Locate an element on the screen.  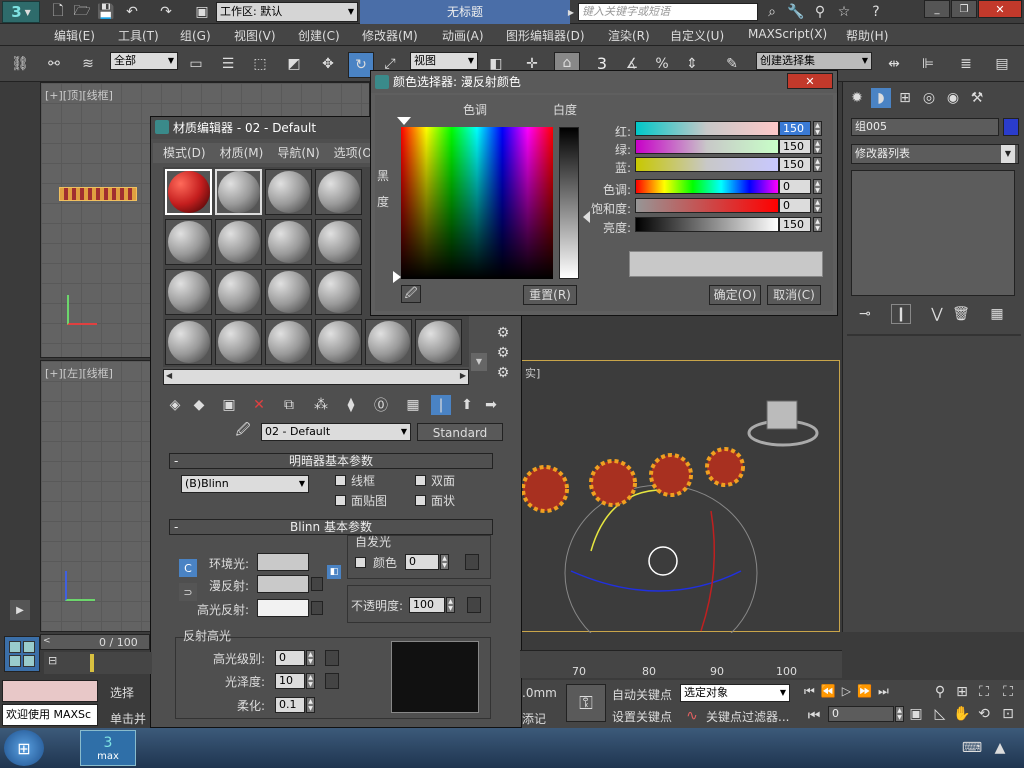
ambient-swatch is located at coordinates (283, 562).